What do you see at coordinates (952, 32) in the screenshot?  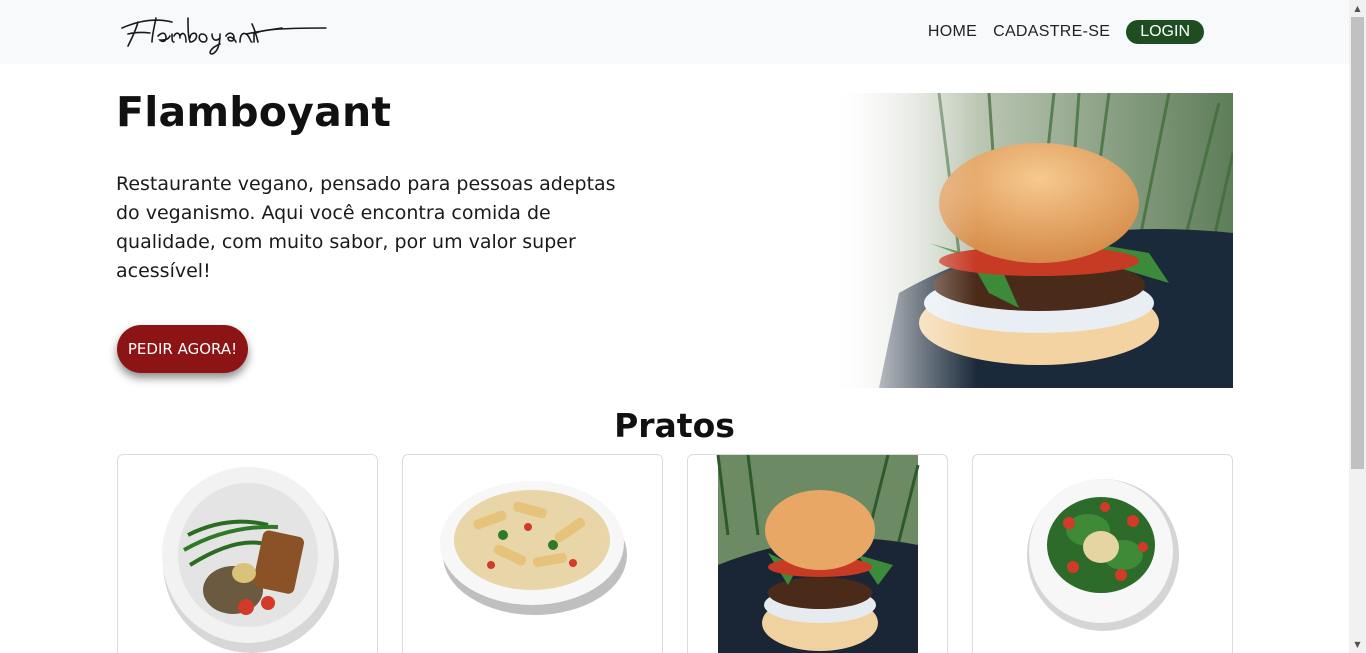 I see `nav-link-home: HOME` at bounding box center [952, 32].